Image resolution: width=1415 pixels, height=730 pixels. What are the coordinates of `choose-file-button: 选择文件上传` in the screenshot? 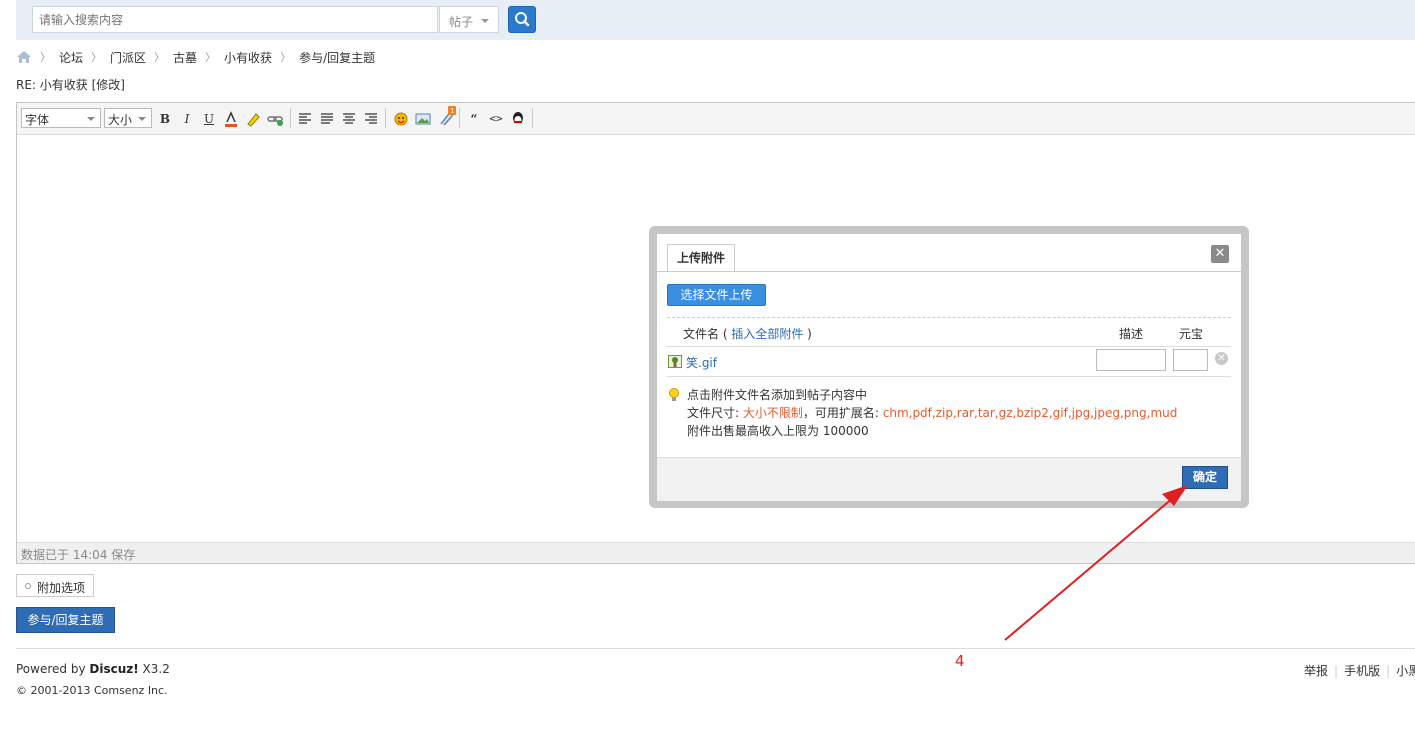 It's located at (716, 295).